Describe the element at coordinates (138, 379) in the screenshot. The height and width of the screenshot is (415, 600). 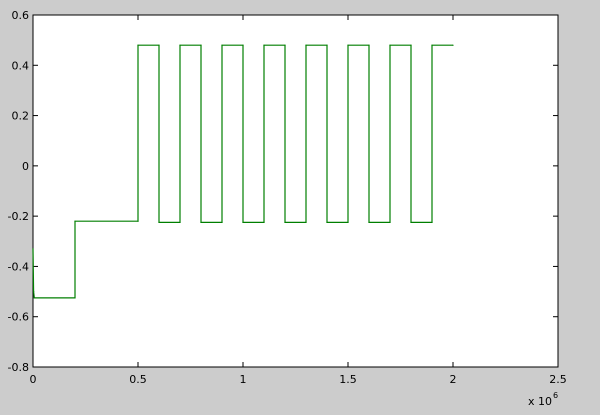
I see `x-tick-label: 0.5` at that location.